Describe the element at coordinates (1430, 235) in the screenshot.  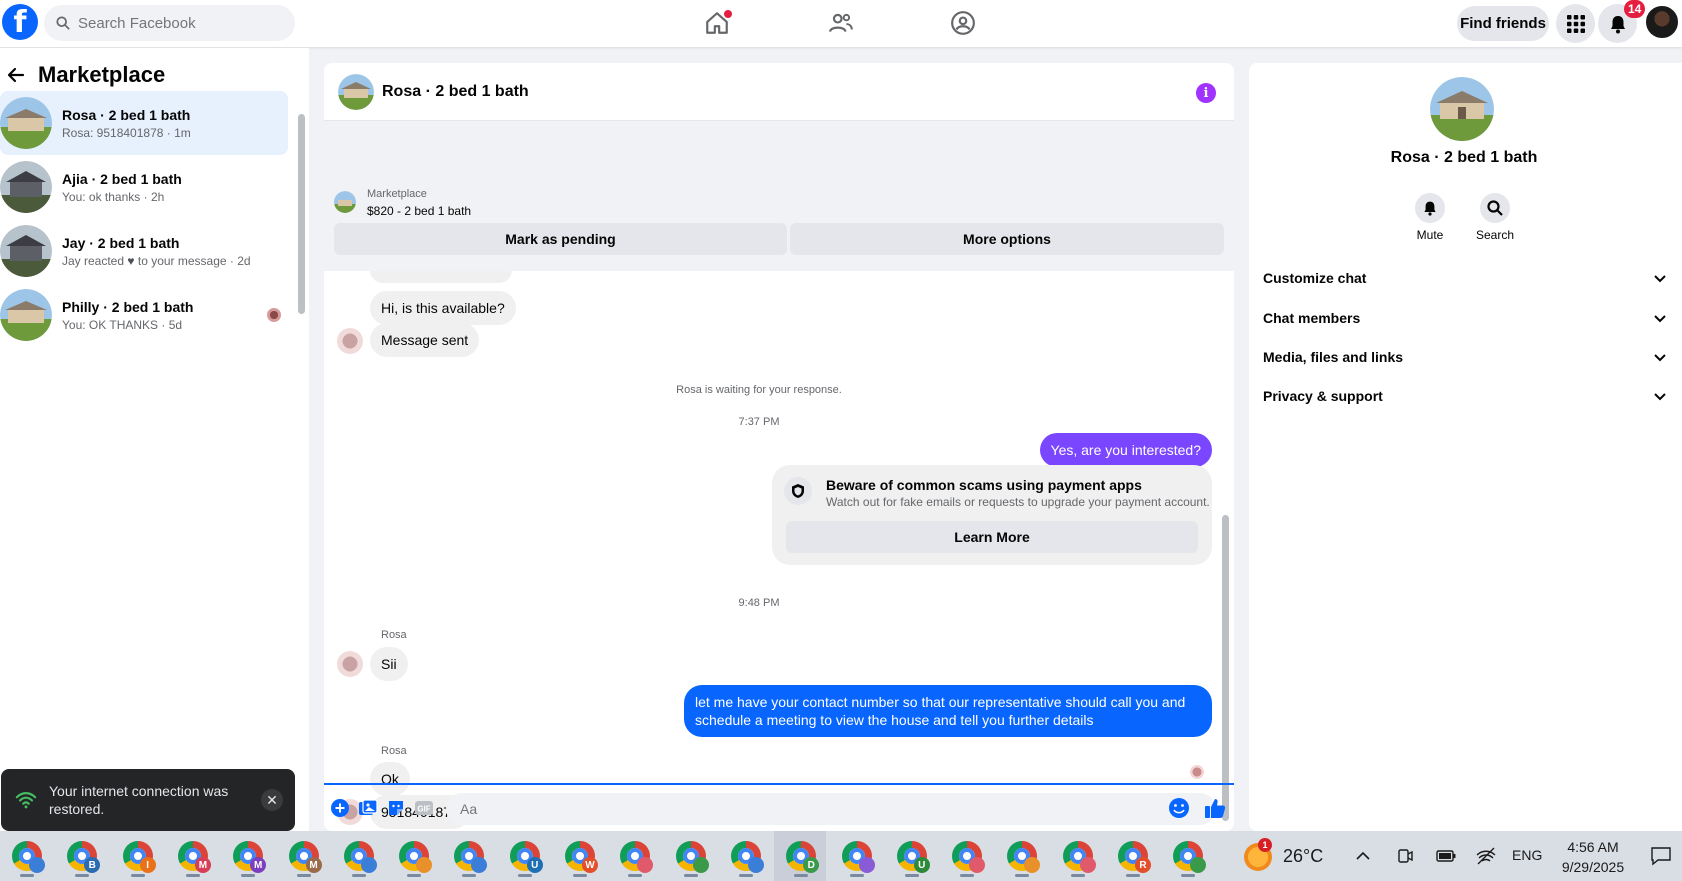
I see `mute-label: Mute` at that location.